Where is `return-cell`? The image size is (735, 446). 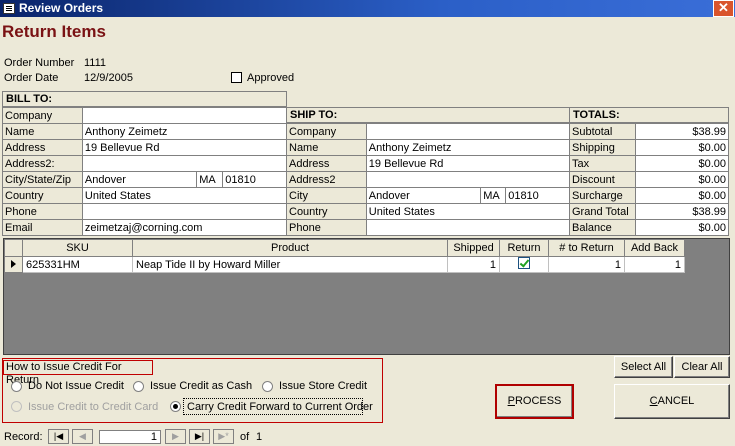
return-cell is located at coordinates (524, 264).